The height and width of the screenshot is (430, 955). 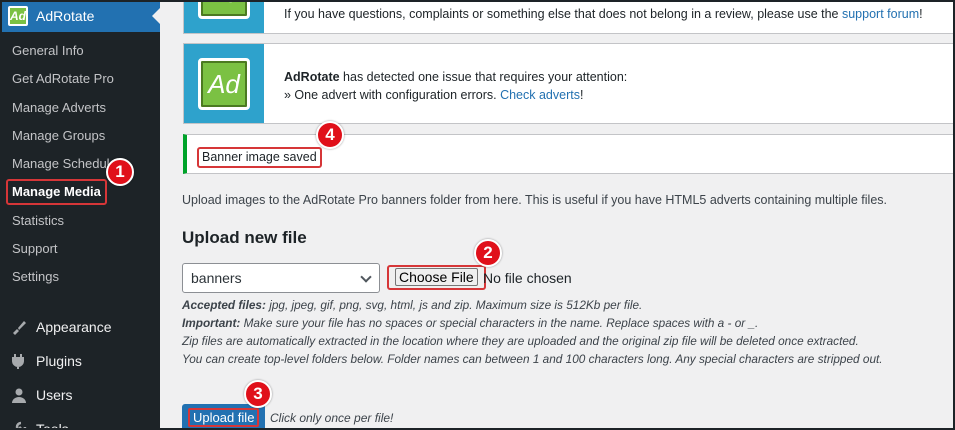 I want to click on submenu-manage-adverts: Manage Adverts, so click(x=80, y=108).